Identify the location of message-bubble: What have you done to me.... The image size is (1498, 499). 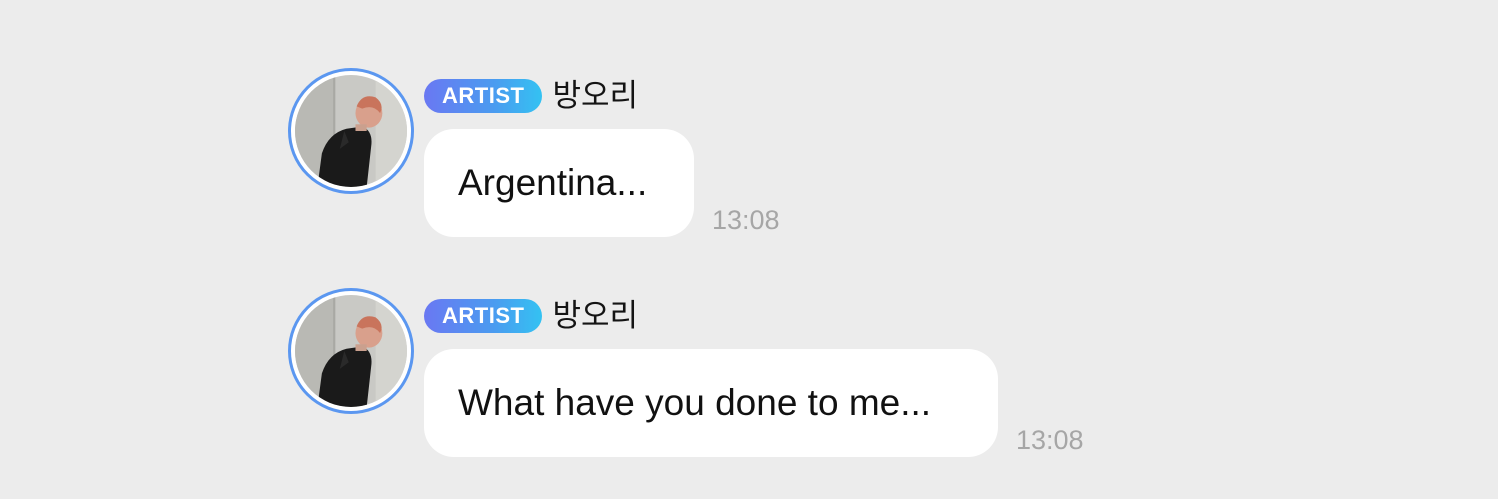
(711, 403).